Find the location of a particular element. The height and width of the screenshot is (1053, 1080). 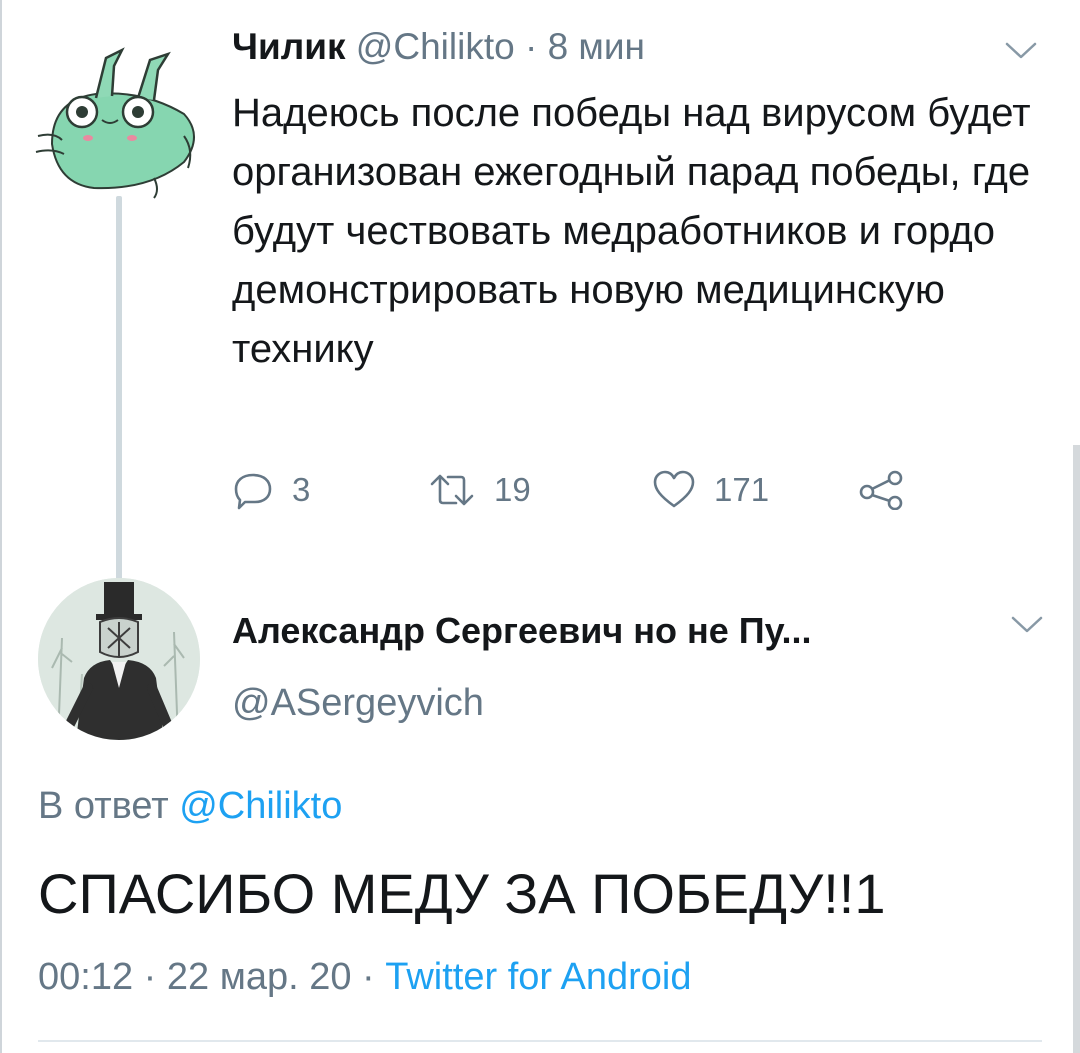

reply-timestamp: 00:12 · 22 мар. 20 · is located at coordinates (212, 977).